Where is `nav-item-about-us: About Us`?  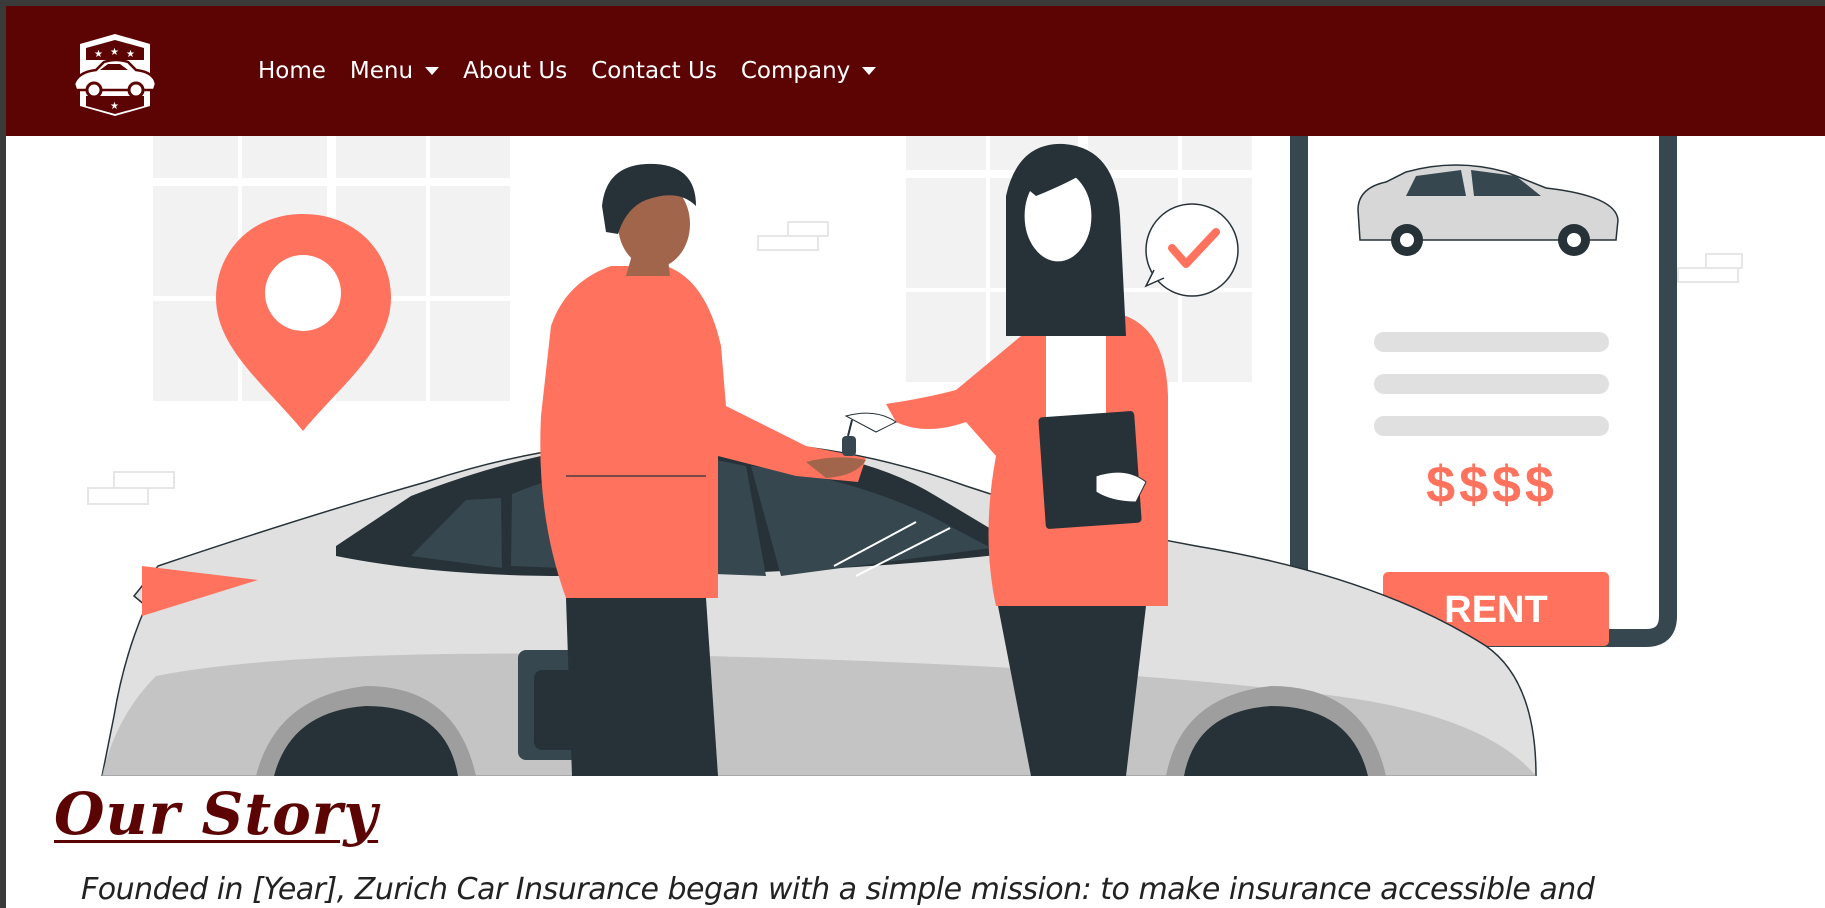 nav-item-about-us: About Us is located at coordinates (515, 71).